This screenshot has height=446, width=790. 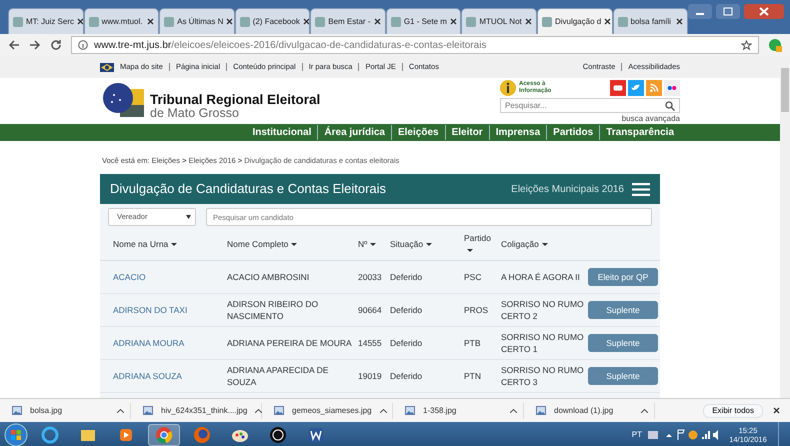 What do you see at coordinates (543, 343) in the screenshot?
I see `table-cell-text: SORRISO NO RUMO CERTO 1` at bounding box center [543, 343].